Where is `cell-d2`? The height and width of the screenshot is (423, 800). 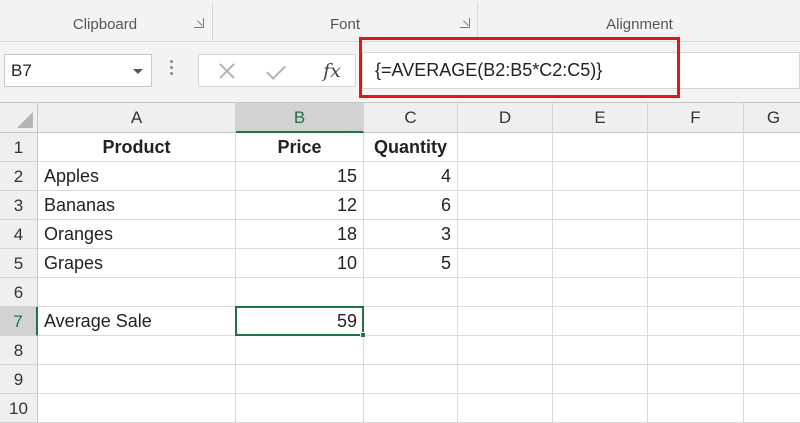 cell-d2 is located at coordinates (505, 176).